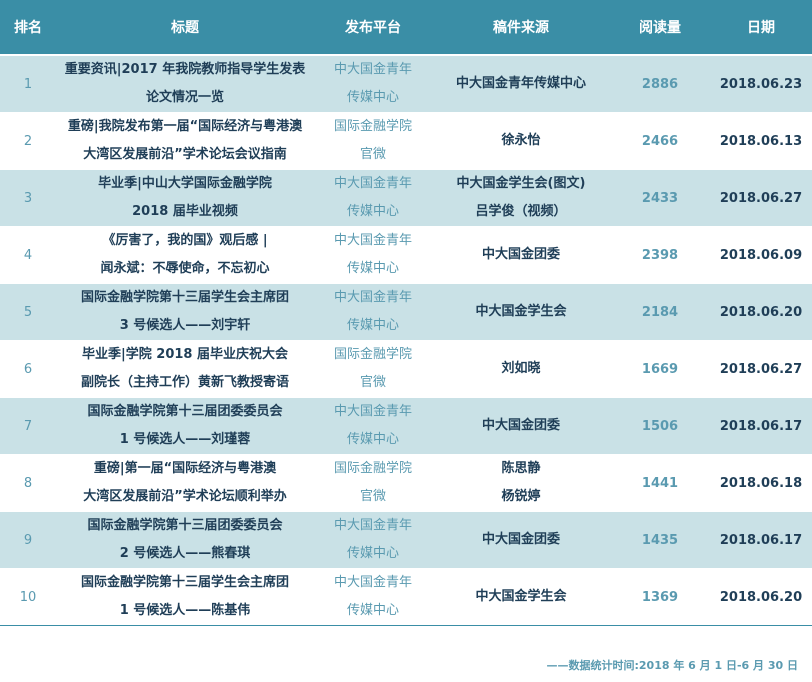 The height and width of the screenshot is (682, 812). Describe the element at coordinates (521, 198) in the screenshot. I see `source-cell: 中大国金学生会(图文) 吕学俊（视频）` at that location.